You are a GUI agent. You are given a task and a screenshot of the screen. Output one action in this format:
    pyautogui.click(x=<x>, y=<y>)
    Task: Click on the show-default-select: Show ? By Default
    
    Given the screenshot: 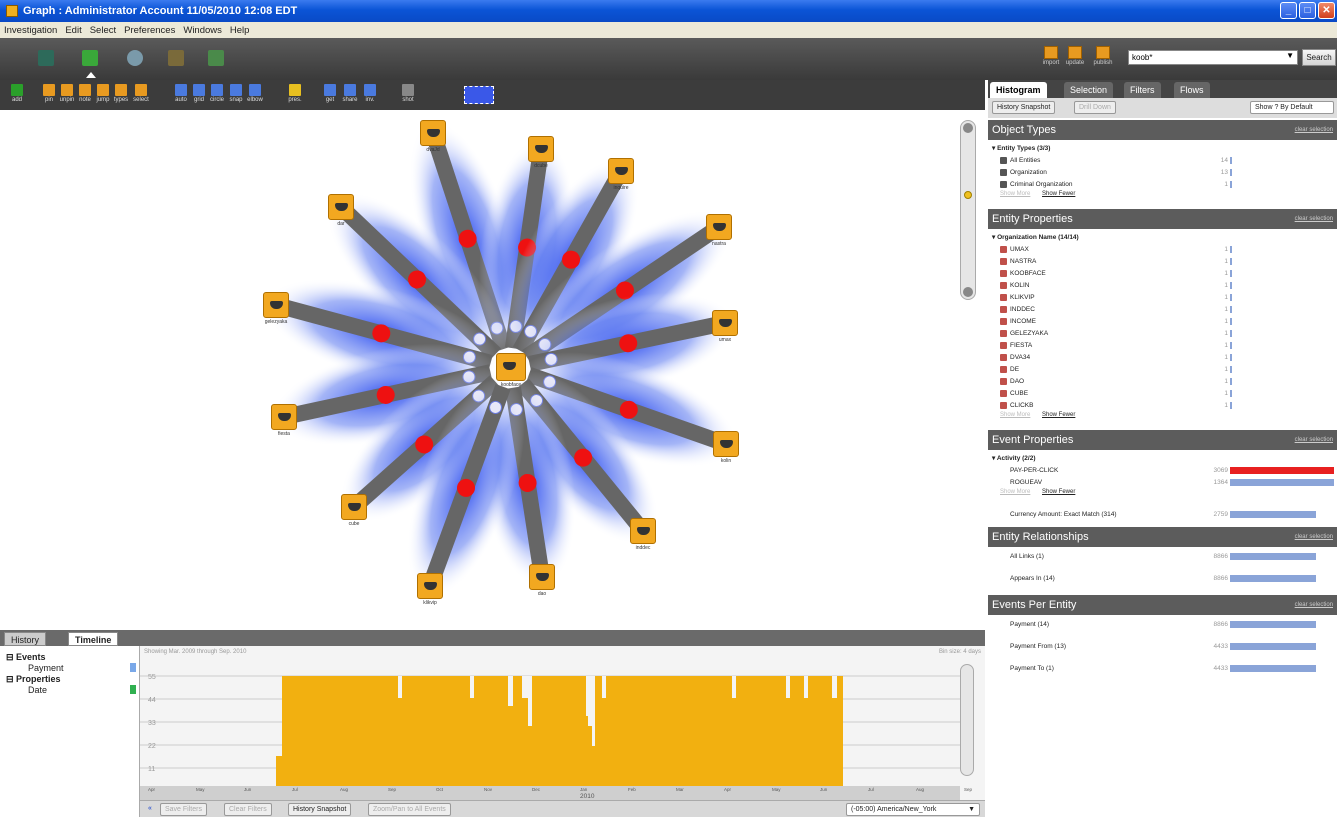 What is the action you would take?
    pyautogui.click(x=1292, y=107)
    